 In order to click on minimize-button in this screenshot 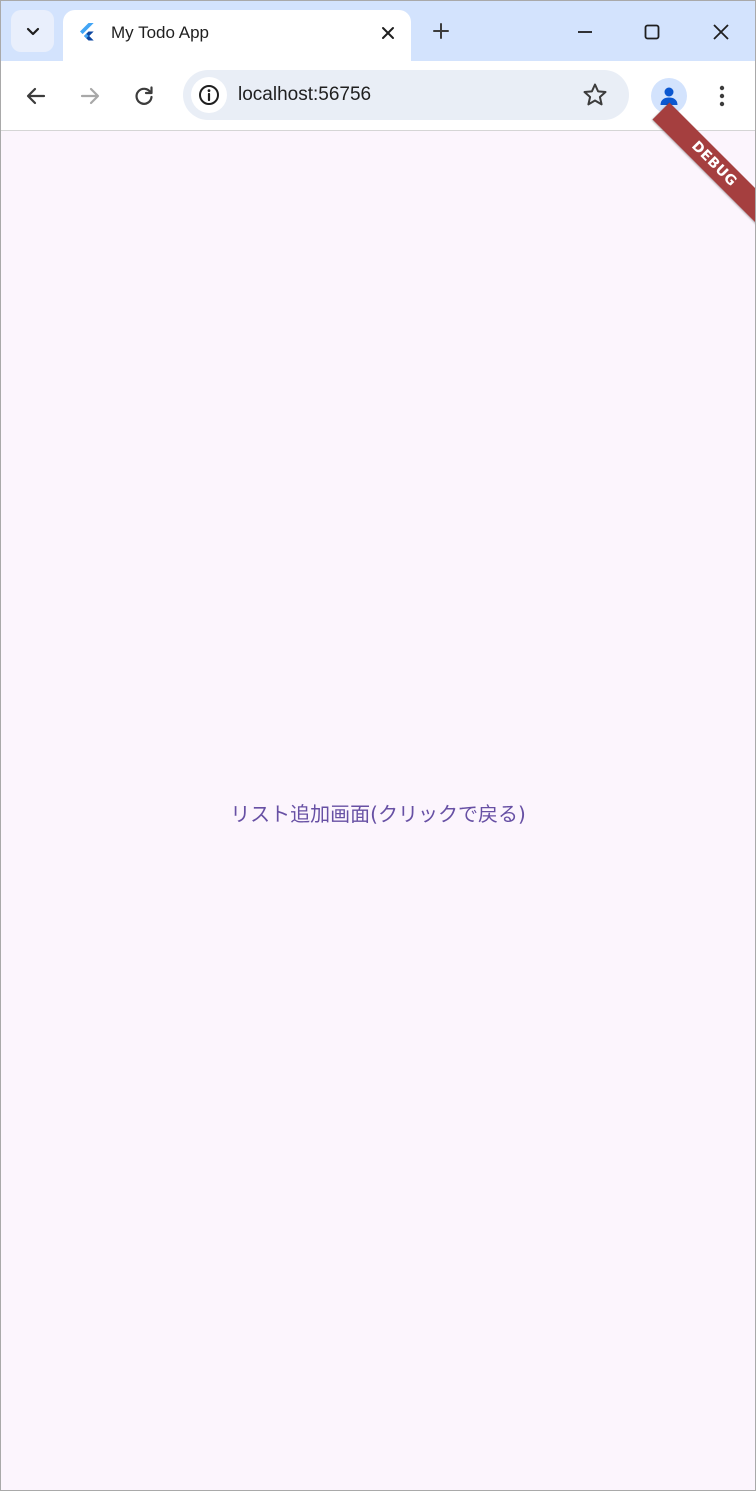, I will do `click(585, 32)`.